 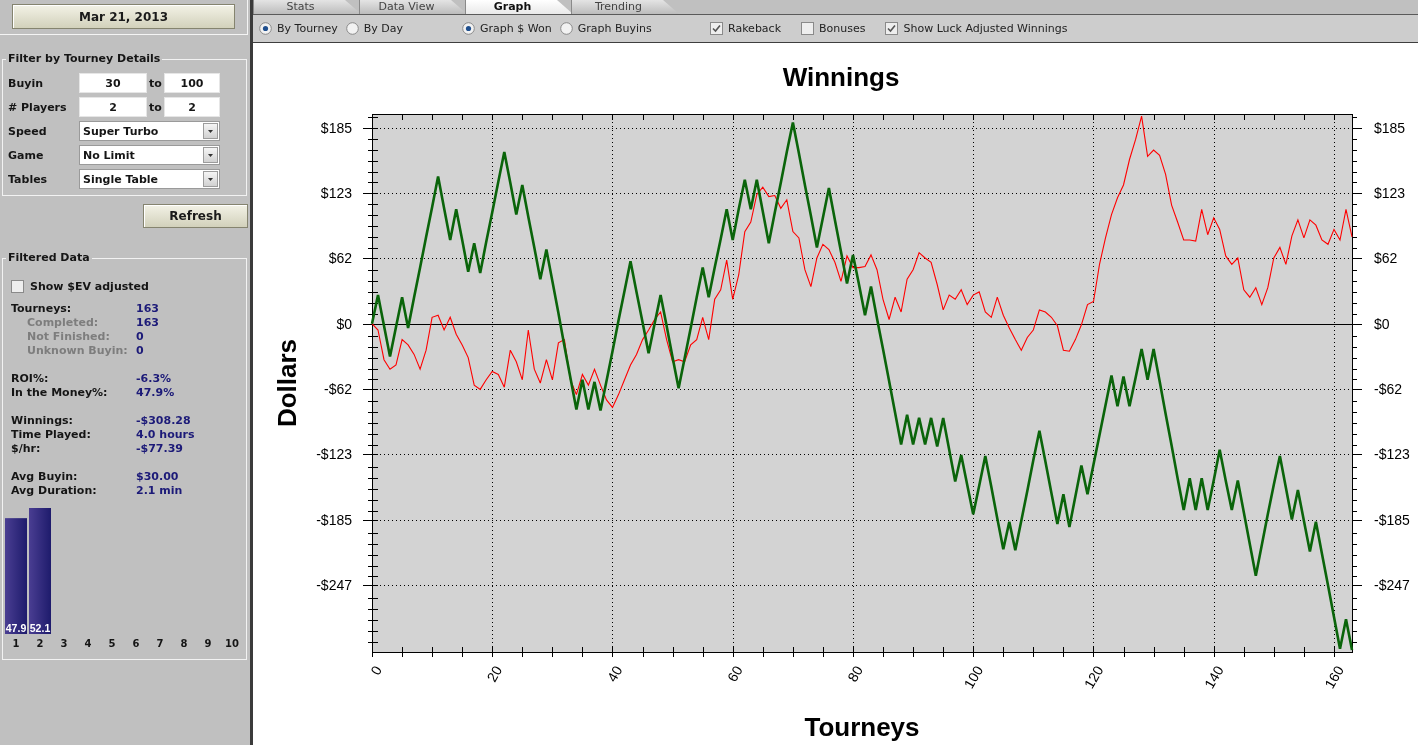 I want to click on bar-category-label: 1, so click(x=16, y=643).